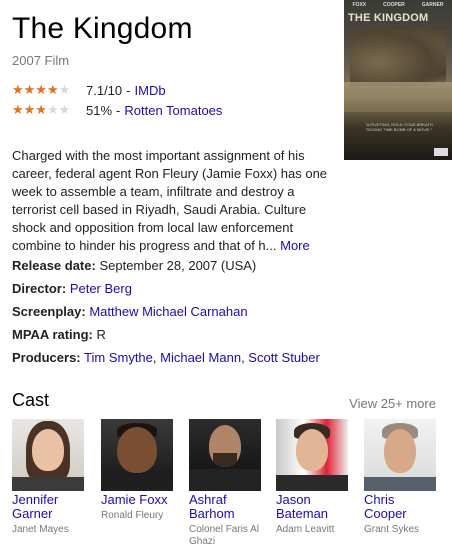 The width and height of the screenshot is (452, 551). What do you see at coordinates (132, 515) in the screenshot?
I see `cast-role: Ronald Fleury` at bounding box center [132, 515].